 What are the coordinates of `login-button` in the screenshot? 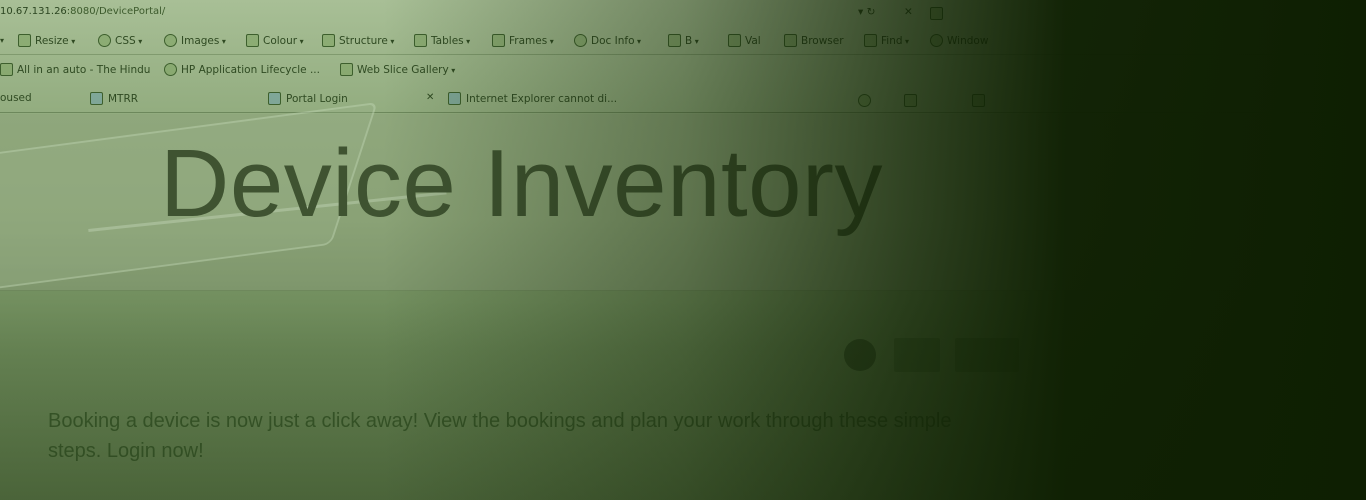 It's located at (987, 355).